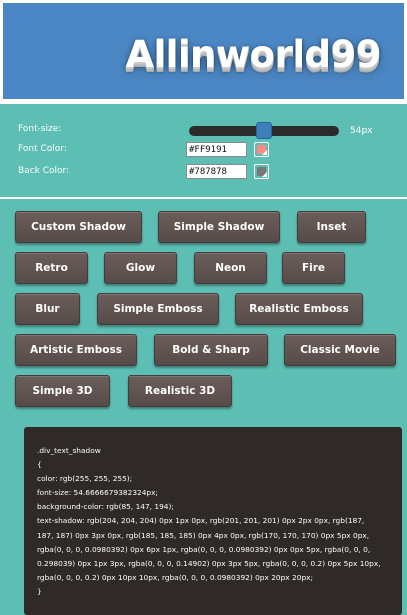  What do you see at coordinates (216, 171) in the screenshot?
I see `back-color-input: #787878` at bounding box center [216, 171].